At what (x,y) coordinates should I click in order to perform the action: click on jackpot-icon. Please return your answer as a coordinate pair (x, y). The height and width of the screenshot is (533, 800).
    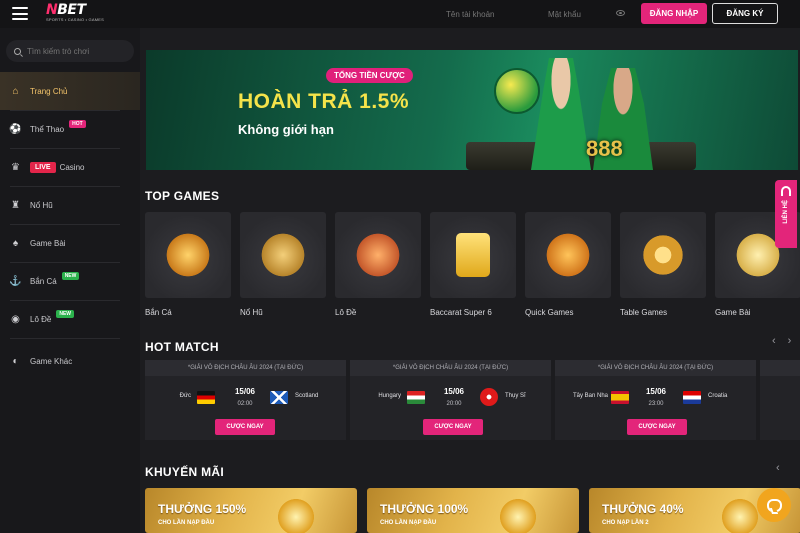
    Looking at the image, I should click on (283, 255).